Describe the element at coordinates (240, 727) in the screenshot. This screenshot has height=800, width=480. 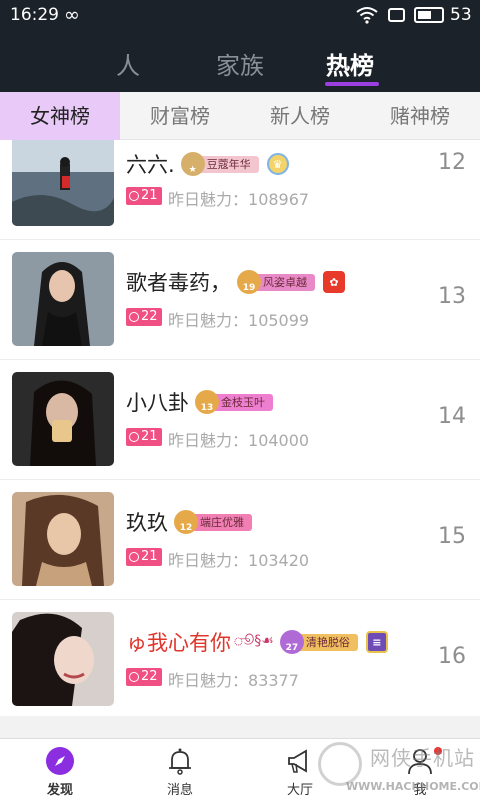
I see `list-footer-gap` at that location.